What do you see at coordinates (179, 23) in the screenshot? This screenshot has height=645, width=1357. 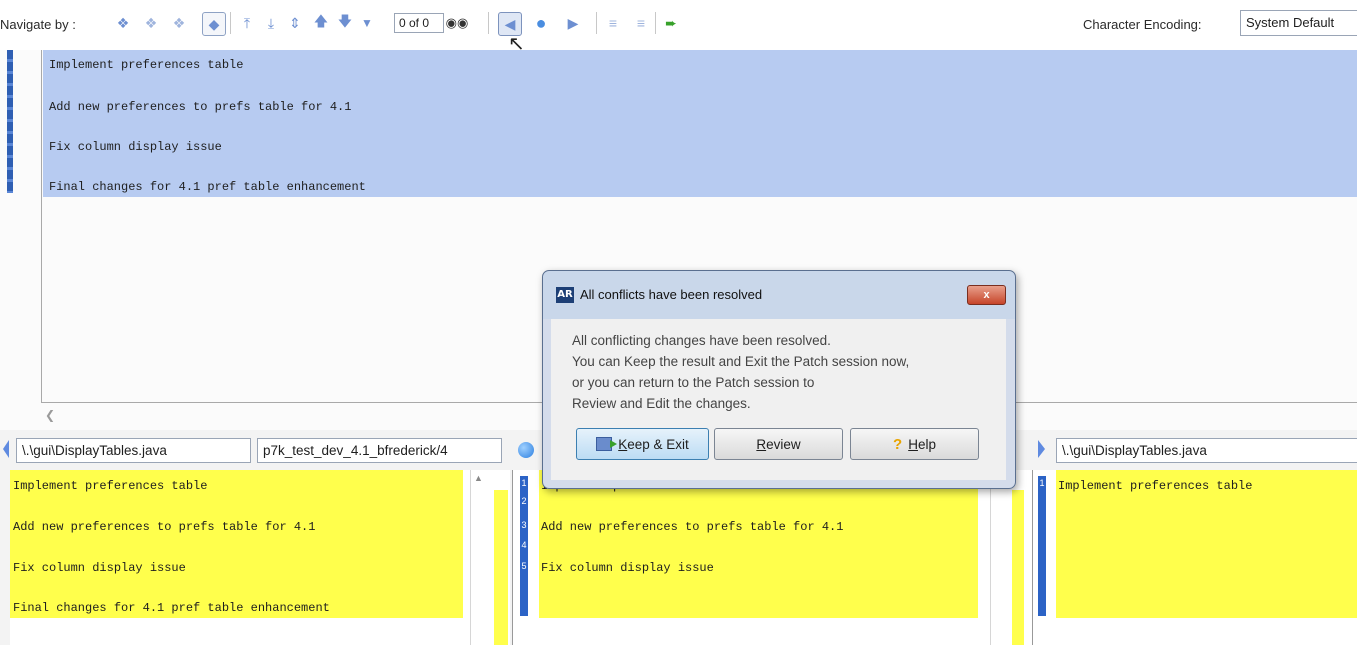 I see `next-diff-icon: ❖` at bounding box center [179, 23].